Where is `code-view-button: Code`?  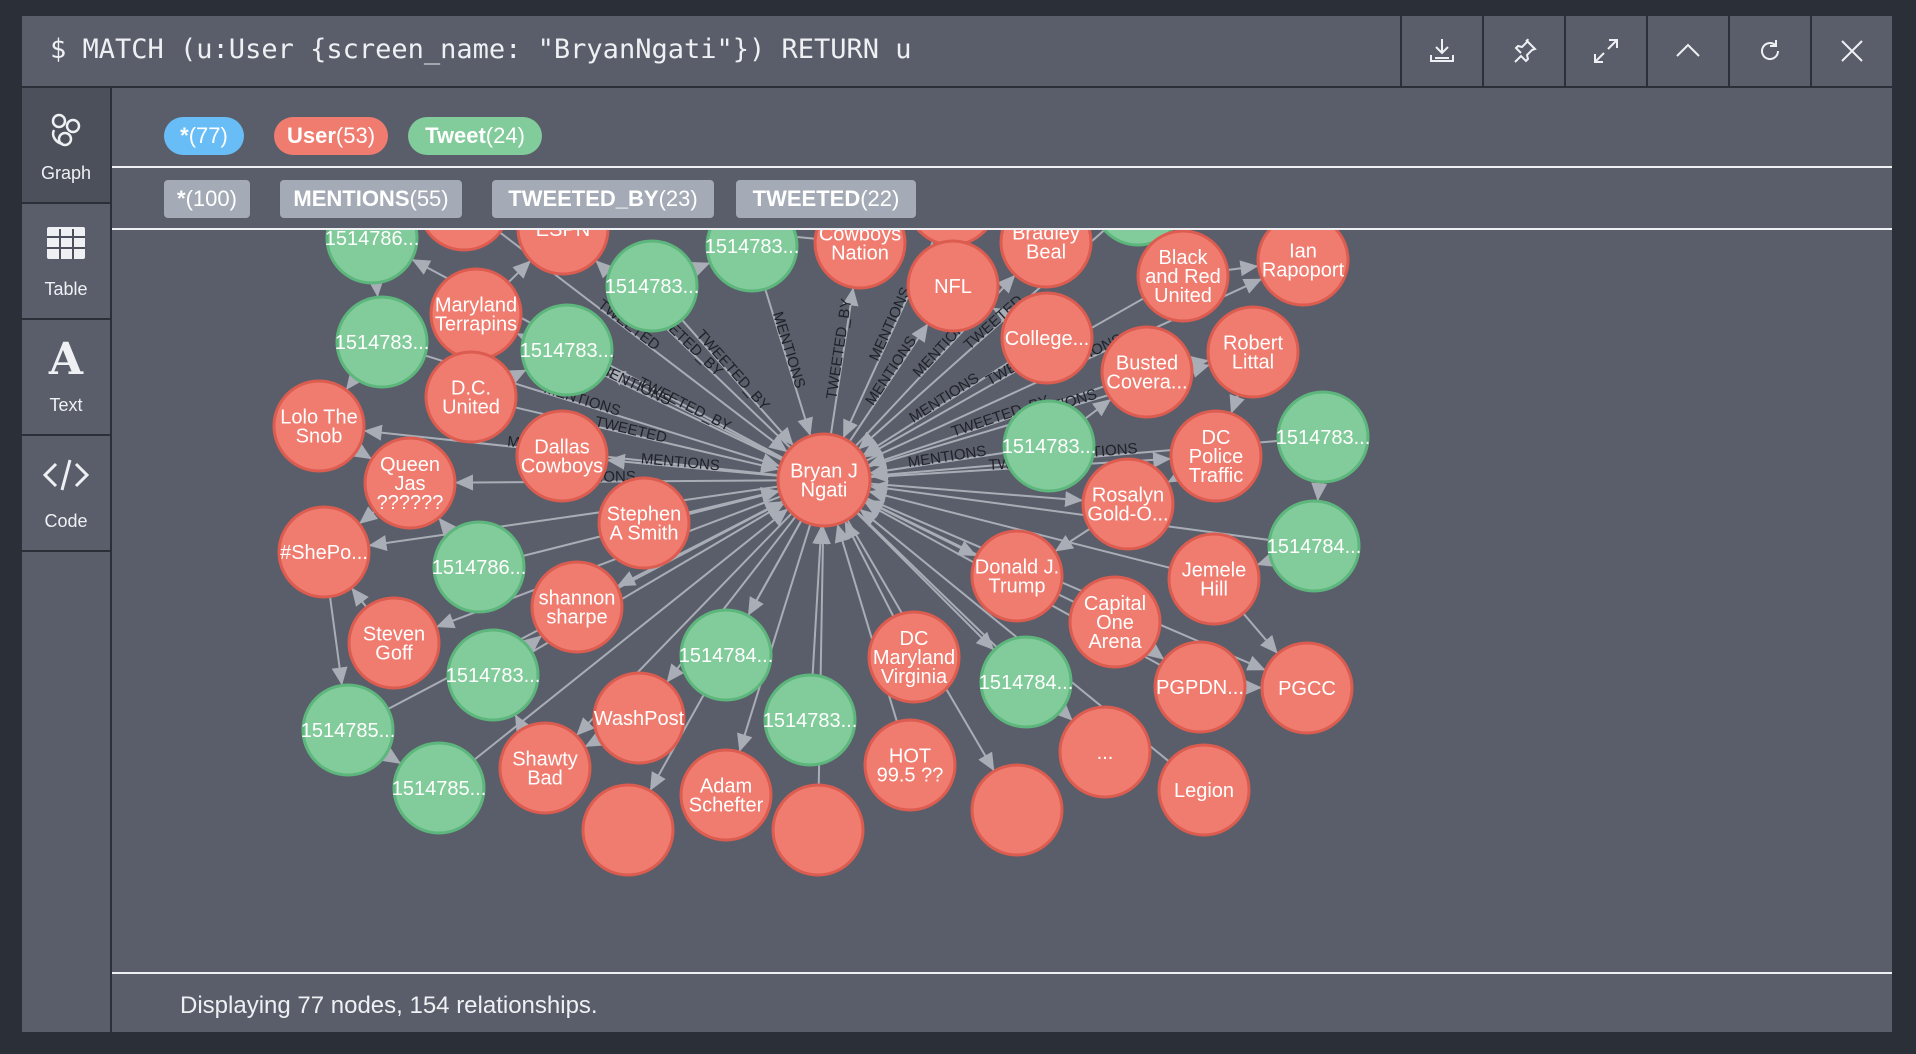 code-view-button: Code is located at coordinates (66, 494).